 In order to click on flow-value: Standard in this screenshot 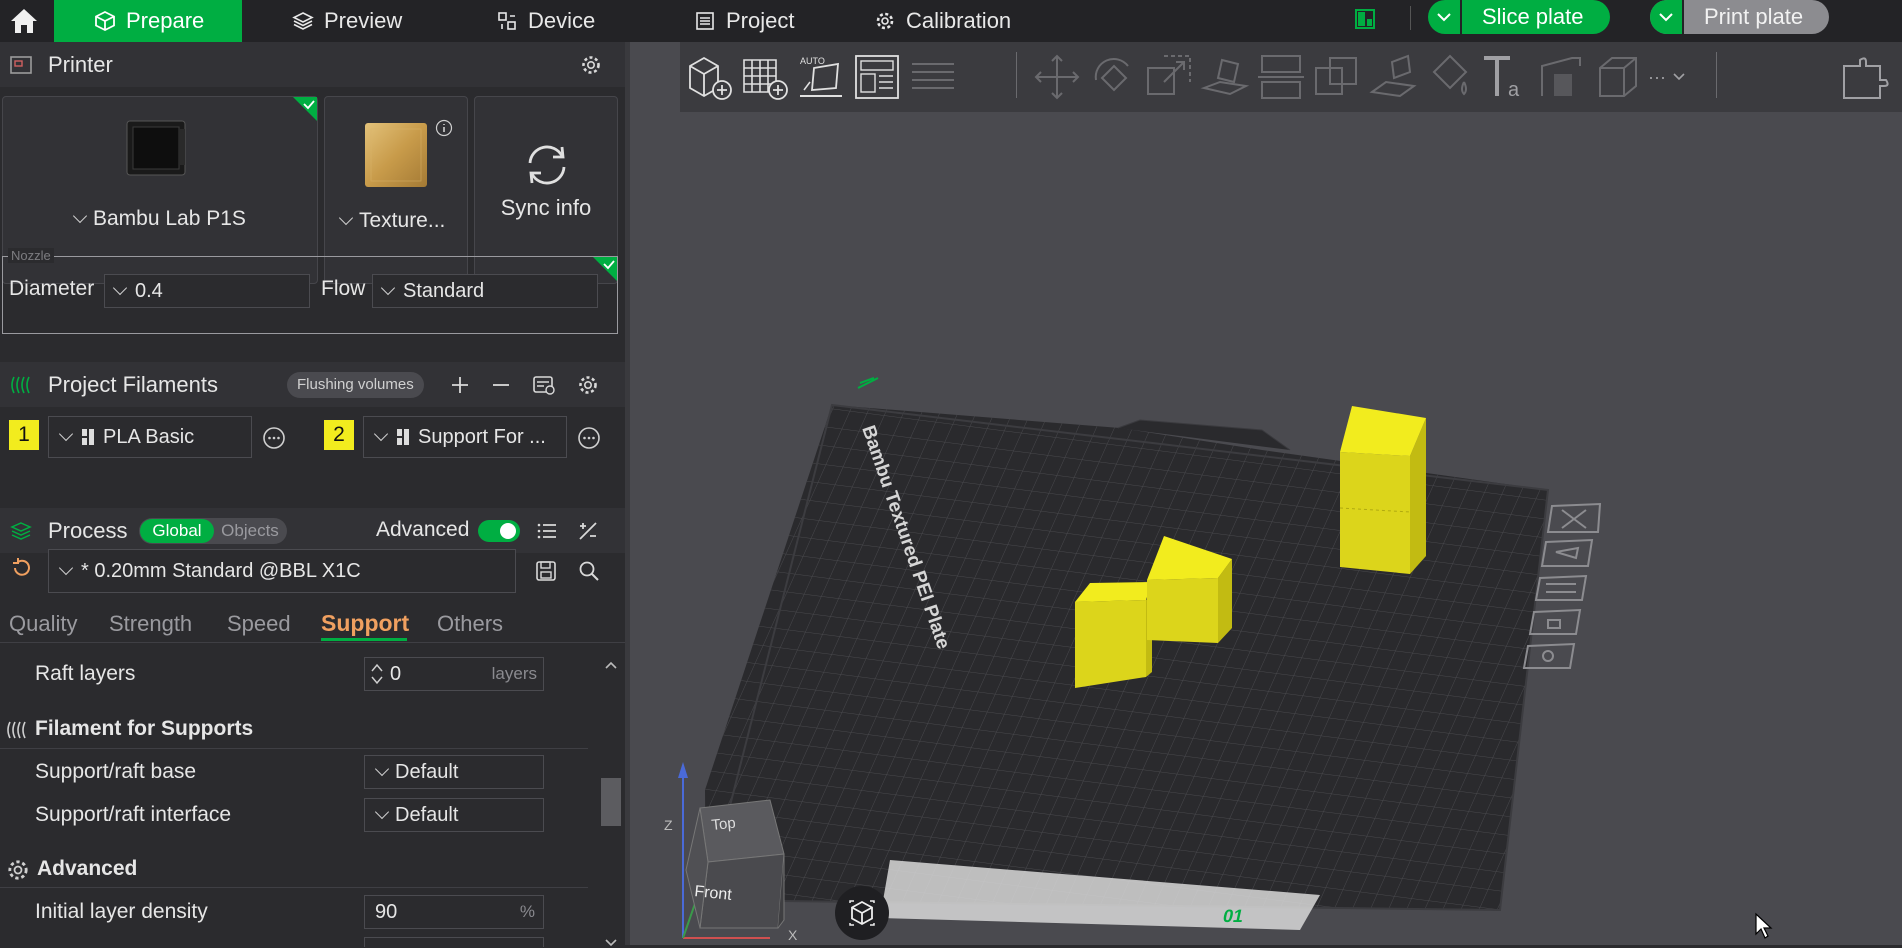, I will do `click(444, 290)`.